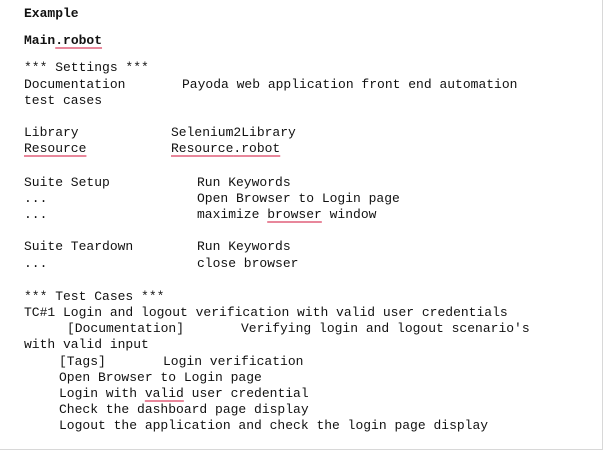 Image resolution: width=606 pixels, height=452 pixels. I want to click on resource-value: Resource.robot, so click(225, 149).